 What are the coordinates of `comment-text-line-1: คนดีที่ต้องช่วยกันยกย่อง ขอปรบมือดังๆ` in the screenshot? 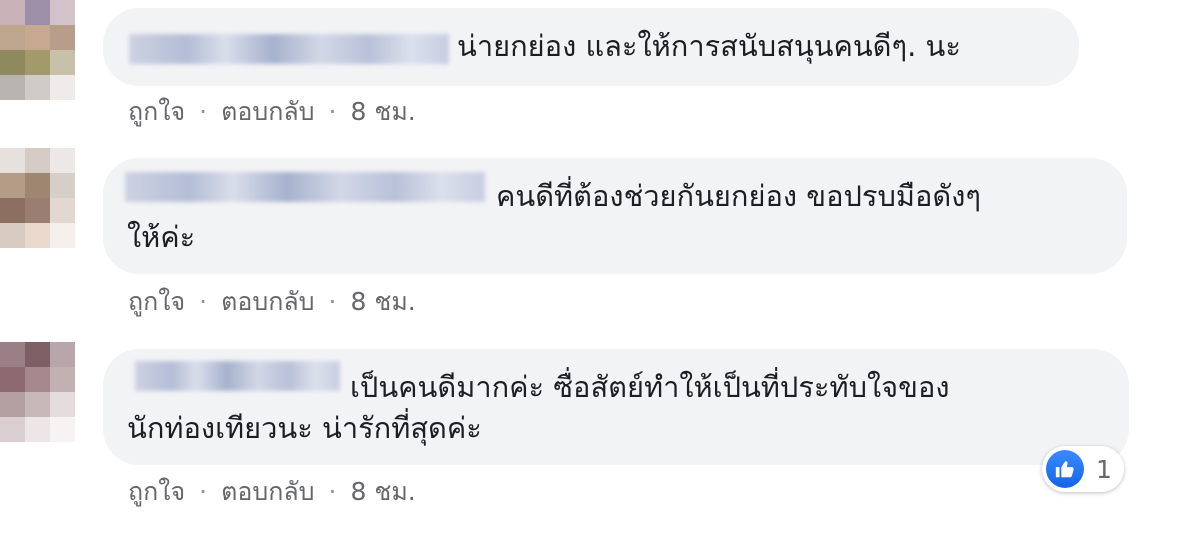 It's located at (738, 196).